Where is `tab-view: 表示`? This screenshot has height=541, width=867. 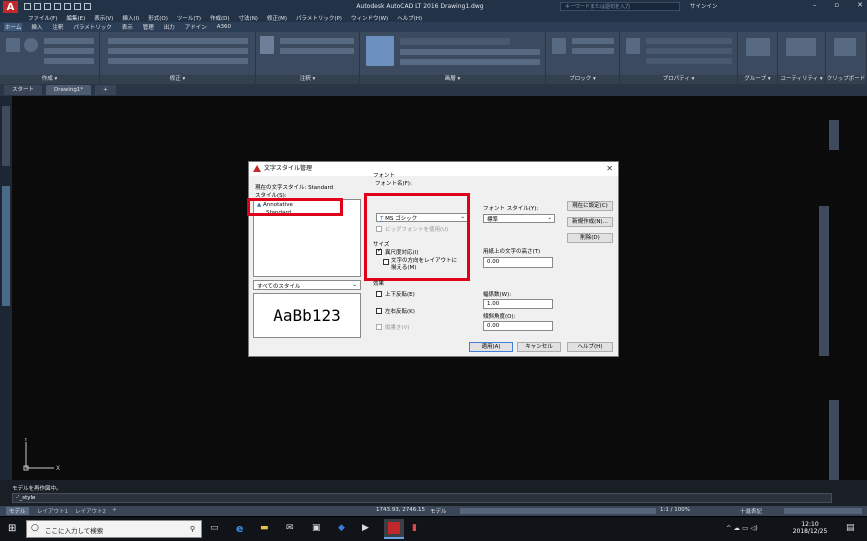
tab-view: 表示 is located at coordinates (127, 27).